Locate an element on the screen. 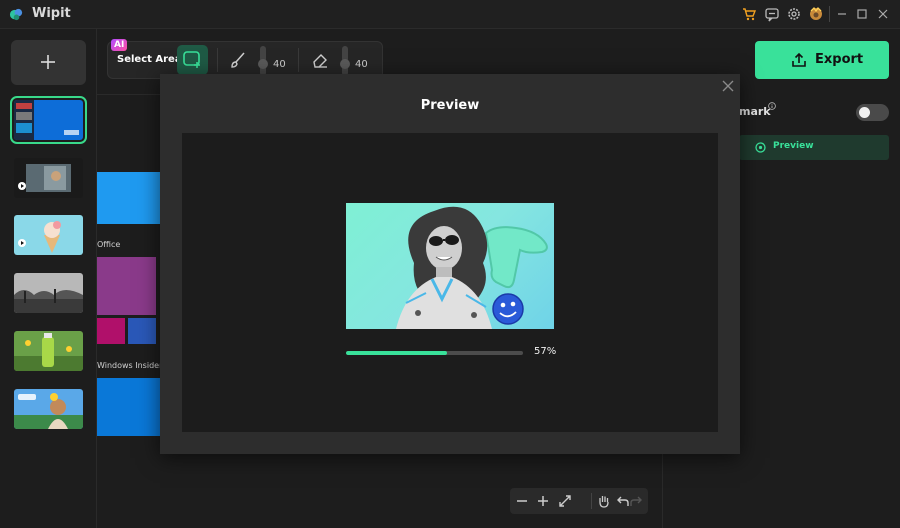 The height and width of the screenshot is (528, 900). zoom-controls is located at coordinates (579, 501).